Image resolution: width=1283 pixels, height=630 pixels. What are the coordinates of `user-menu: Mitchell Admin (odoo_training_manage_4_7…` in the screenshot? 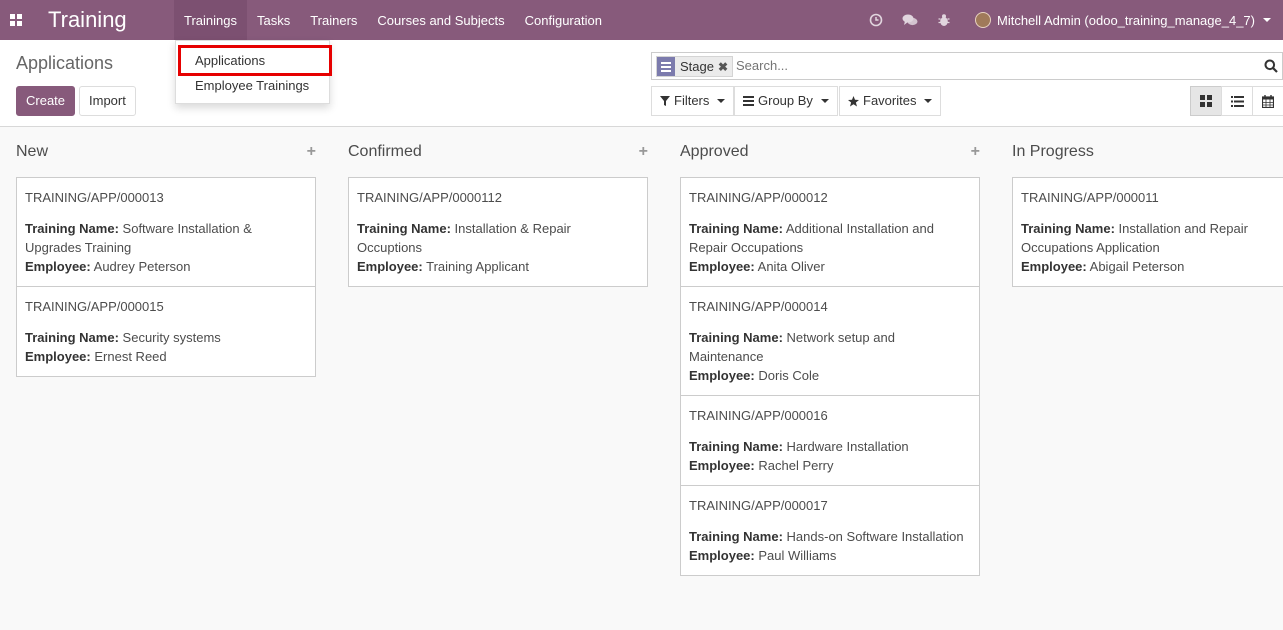 It's located at (1123, 20).